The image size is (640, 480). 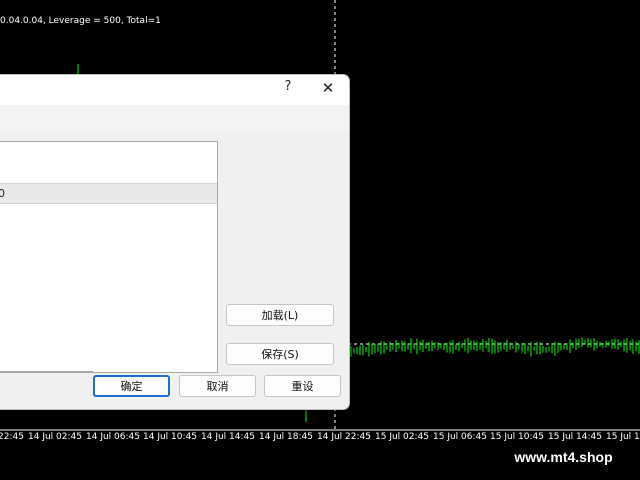 I want to click on dialog-titlebar: ? ✕, so click(x=174, y=90).